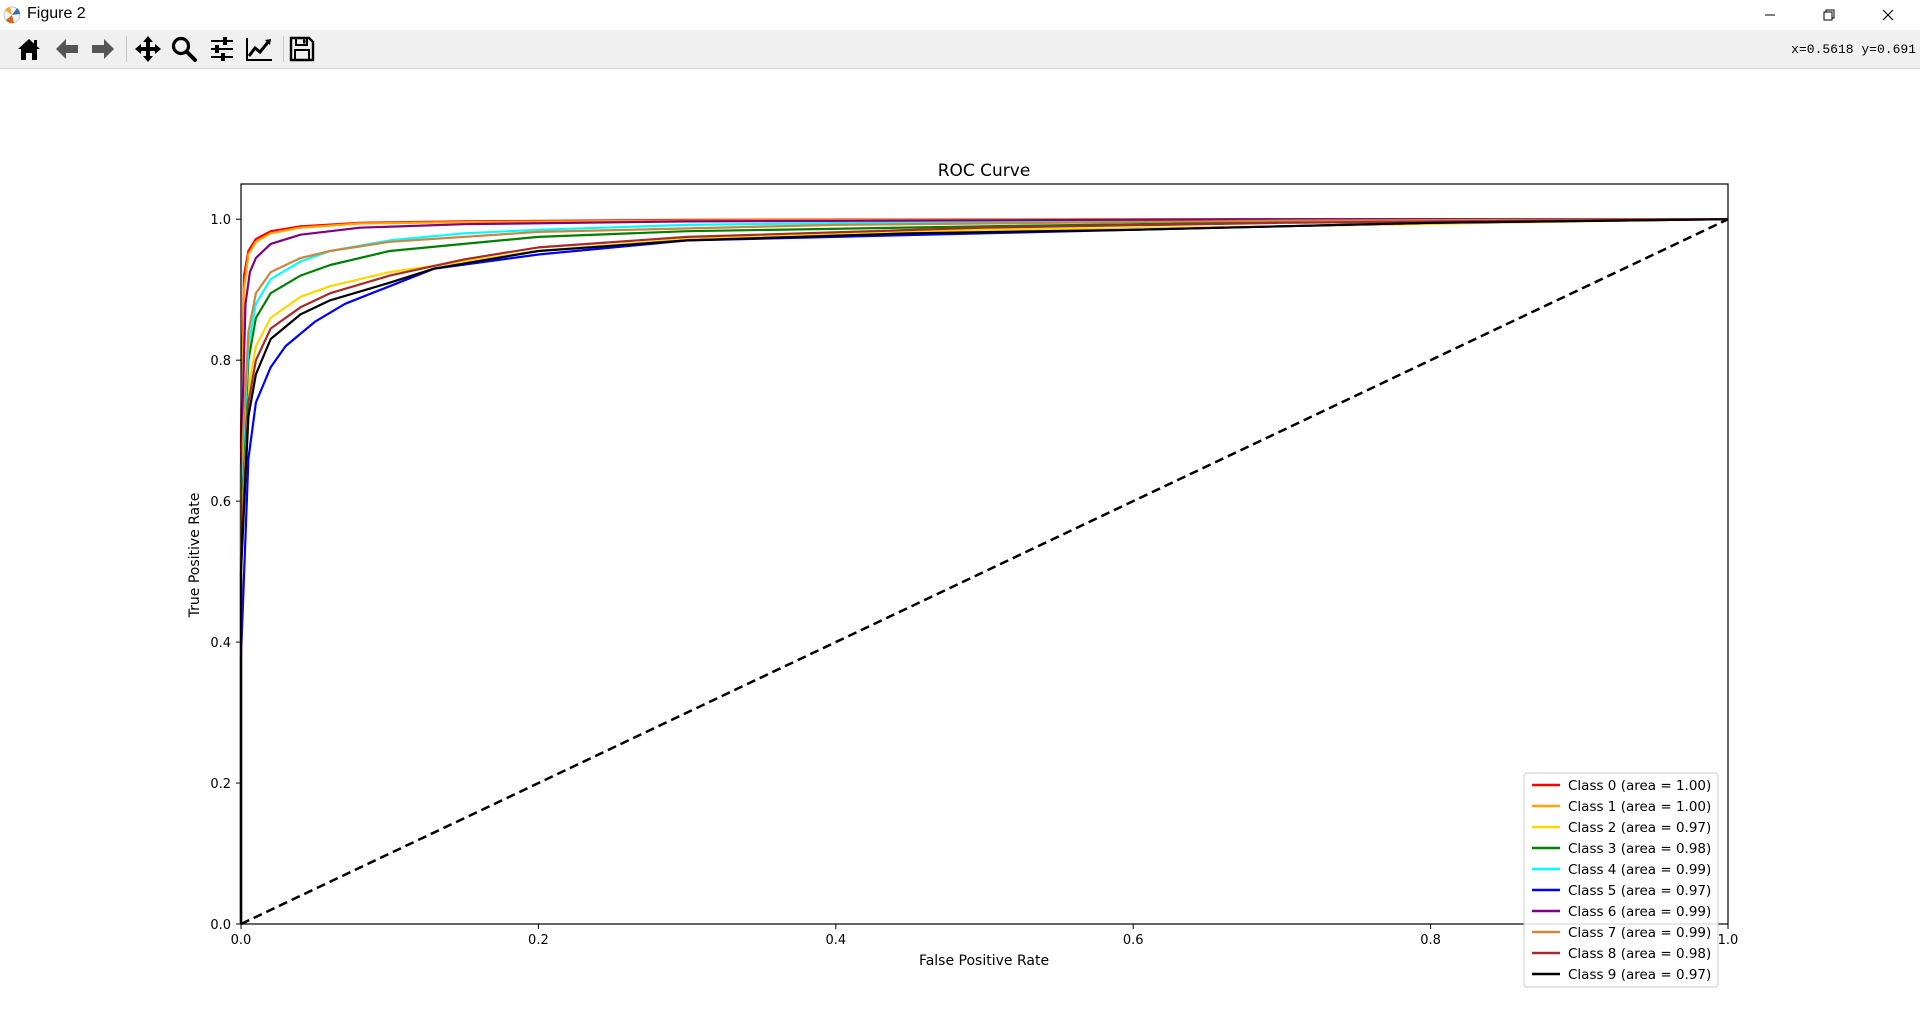  I want to click on home-button, so click(29, 49).